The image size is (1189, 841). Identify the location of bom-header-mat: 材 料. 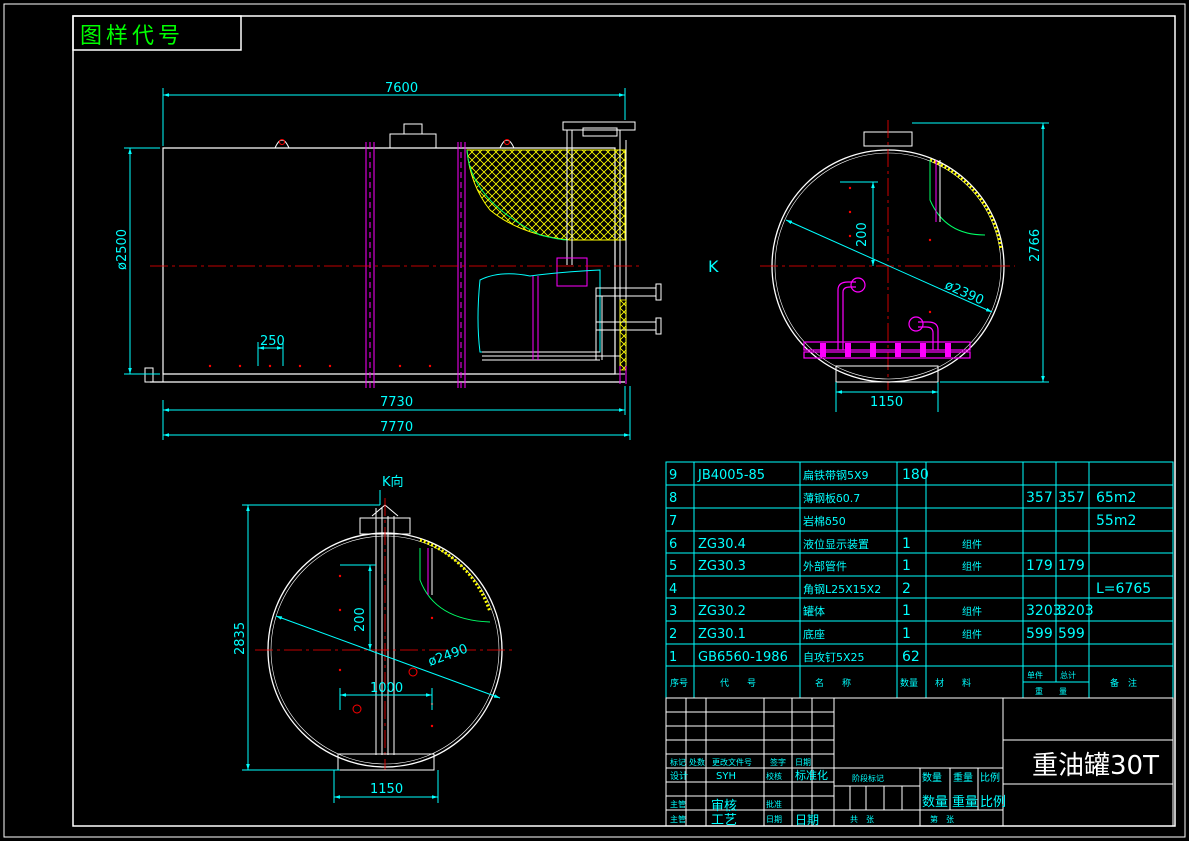
(953, 683).